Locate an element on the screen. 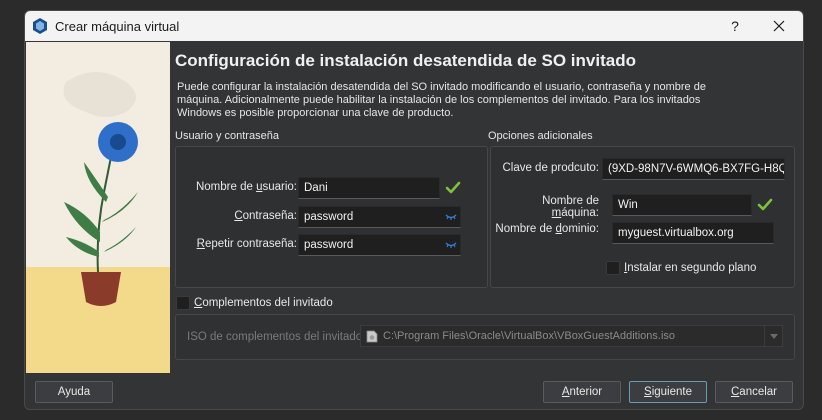 Image resolution: width=822 pixels, height=420 pixels. guest-additions-checkbox is located at coordinates (183, 303).